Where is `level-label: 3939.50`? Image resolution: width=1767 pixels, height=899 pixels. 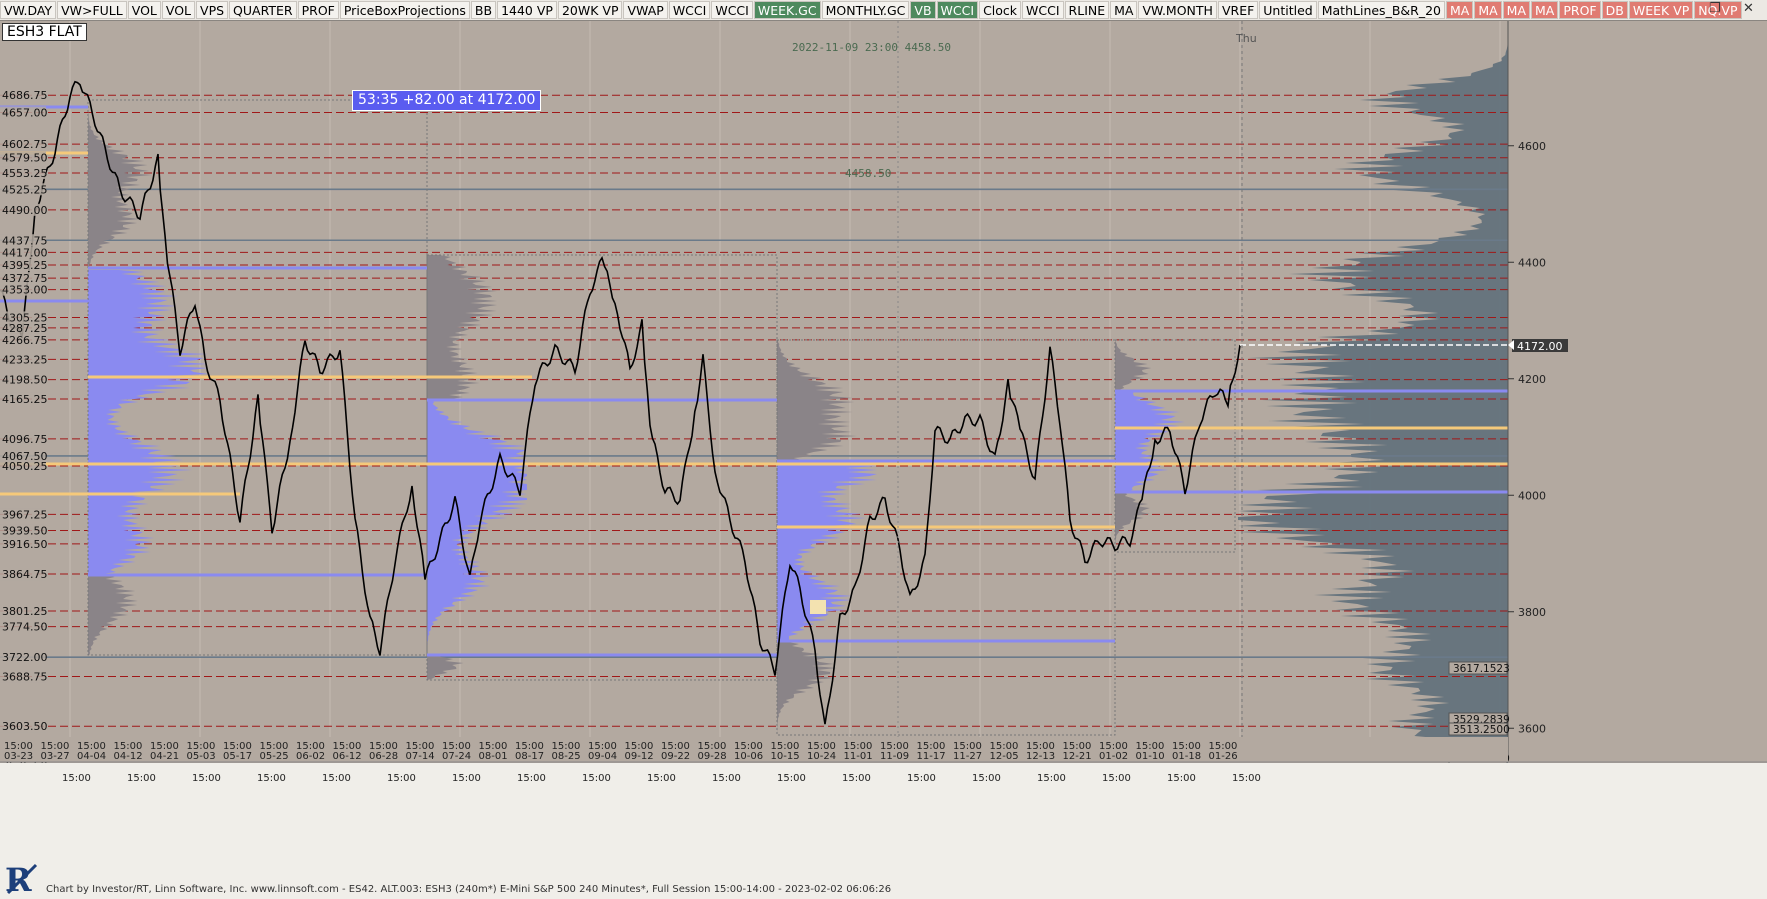
level-label: 3939.50 is located at coordinates (25, 530).